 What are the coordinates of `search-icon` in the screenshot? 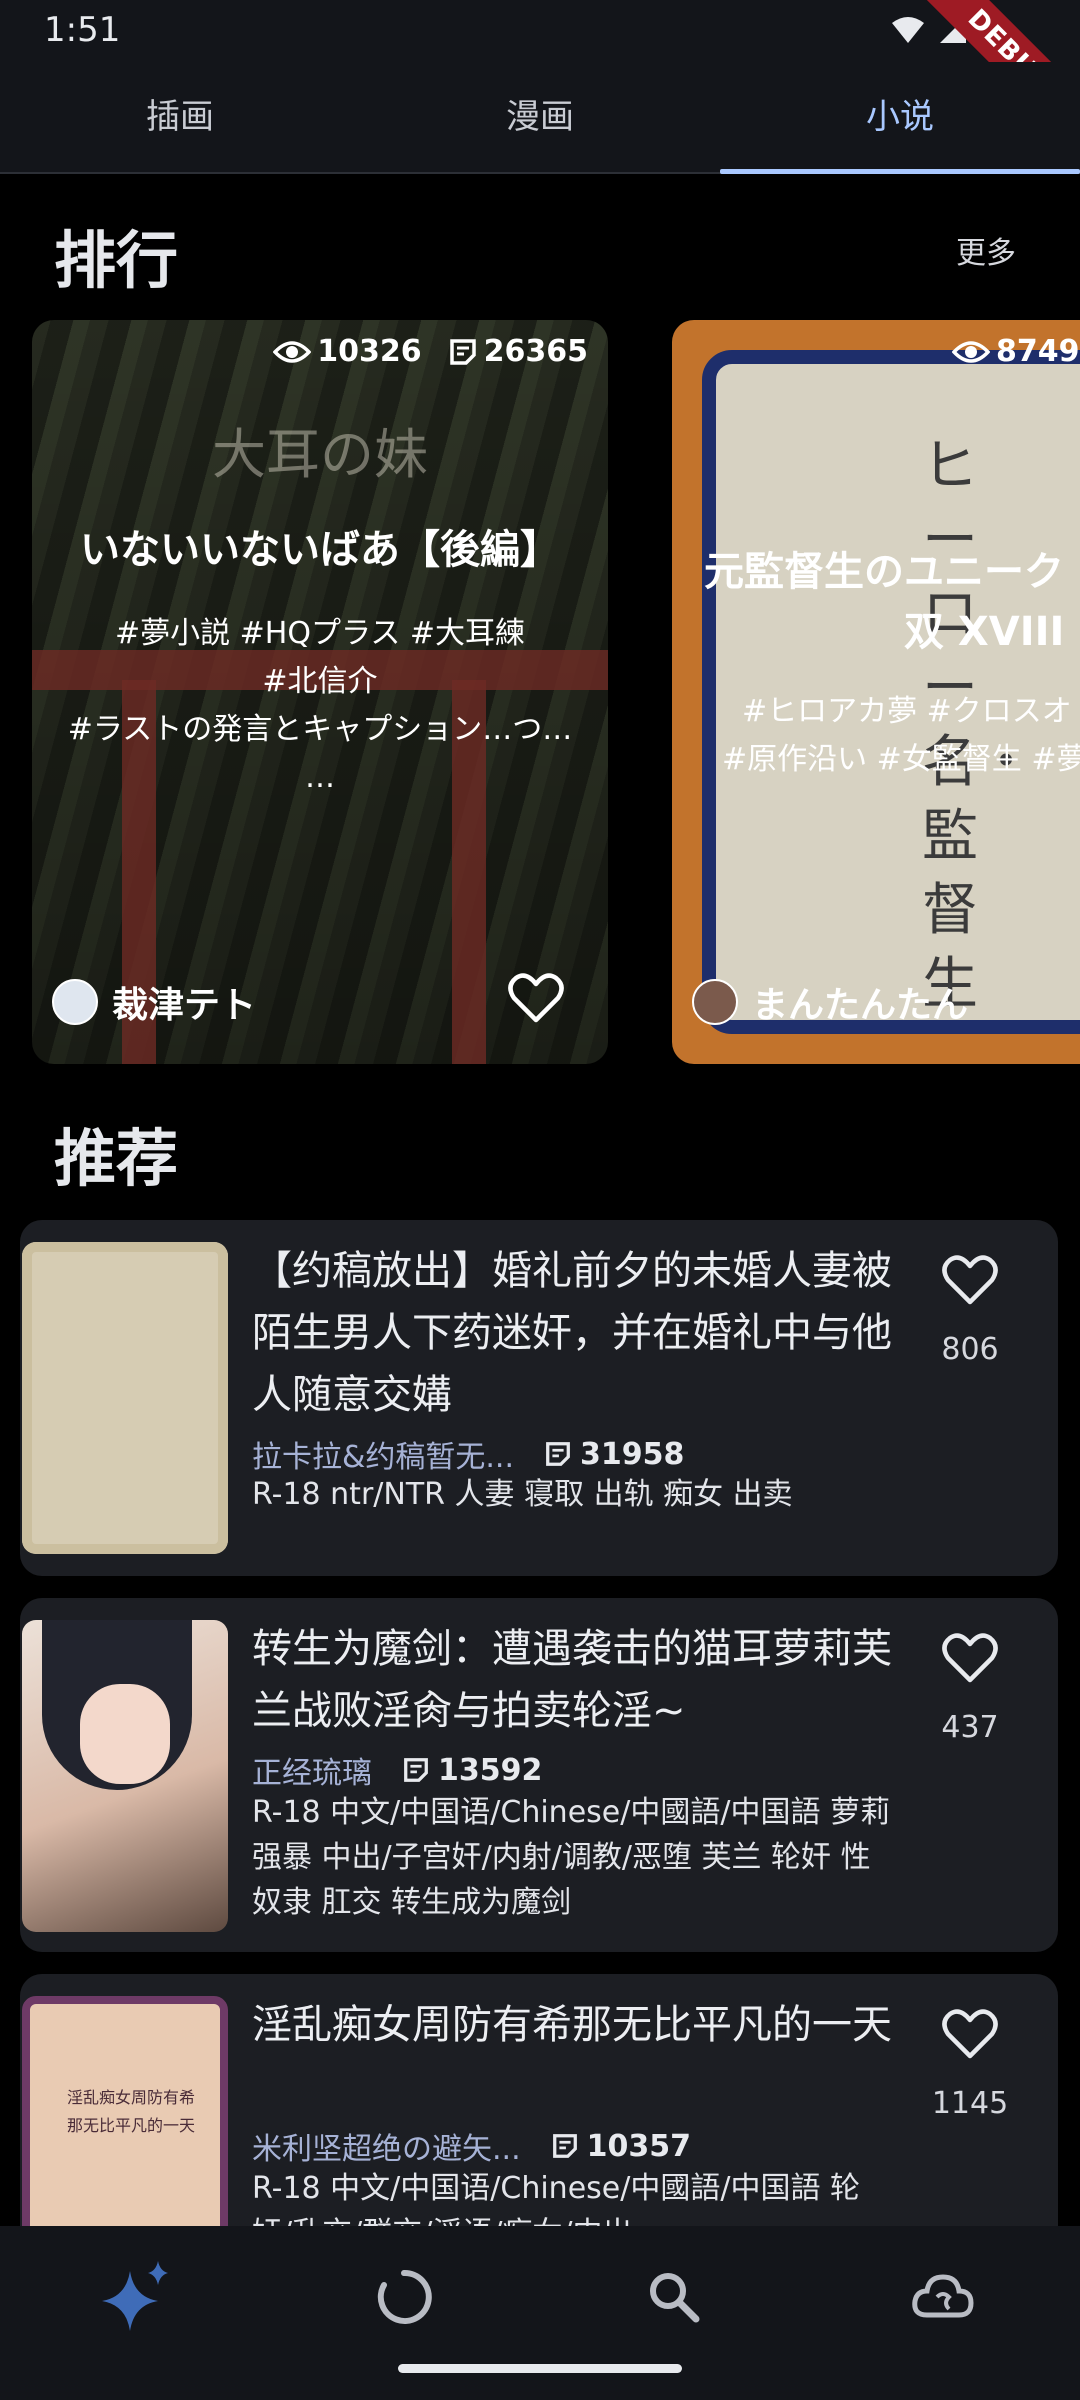 It's located at (675, 2298).